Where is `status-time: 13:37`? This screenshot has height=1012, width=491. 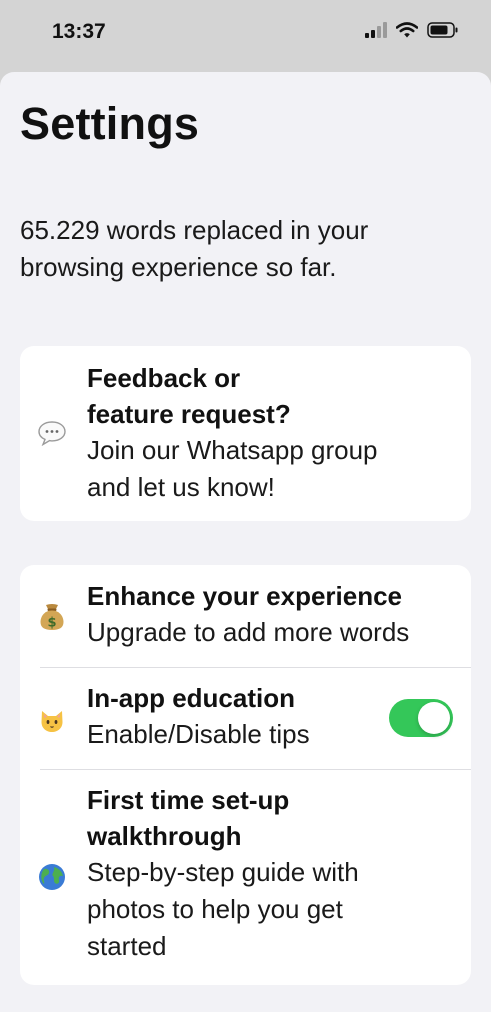
status-time: 13:37 is located at coordinates (79, 31).